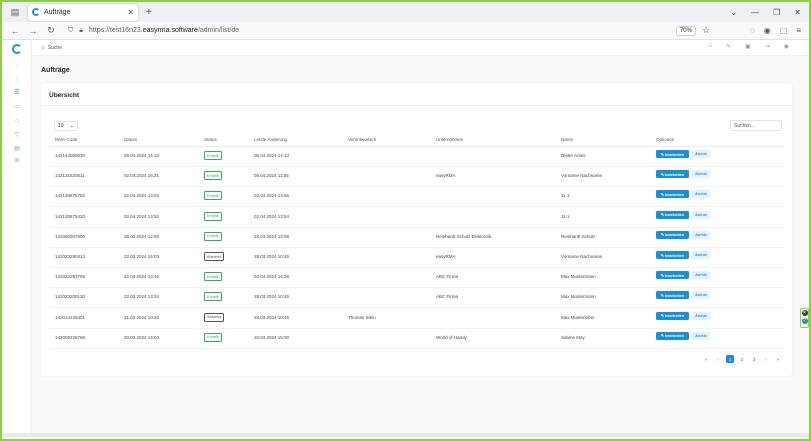 The width and height of the screenshot is (811, 441). Describe the element at coordinates (130, 139) in the screenshot. I see `col-datum-header: Datum` at that location.